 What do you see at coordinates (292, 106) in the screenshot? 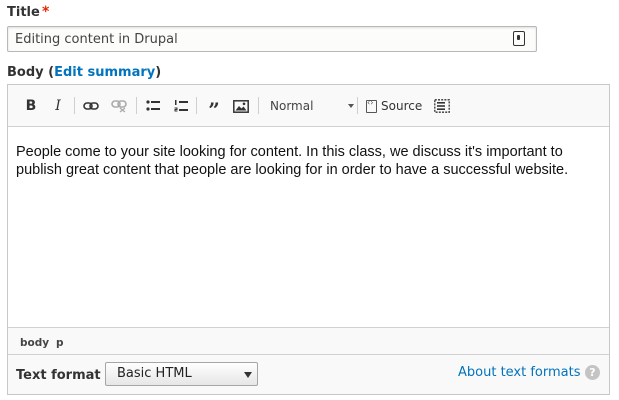
I see `paragraph-format-value: Normal` at bounding box center [292, 106].